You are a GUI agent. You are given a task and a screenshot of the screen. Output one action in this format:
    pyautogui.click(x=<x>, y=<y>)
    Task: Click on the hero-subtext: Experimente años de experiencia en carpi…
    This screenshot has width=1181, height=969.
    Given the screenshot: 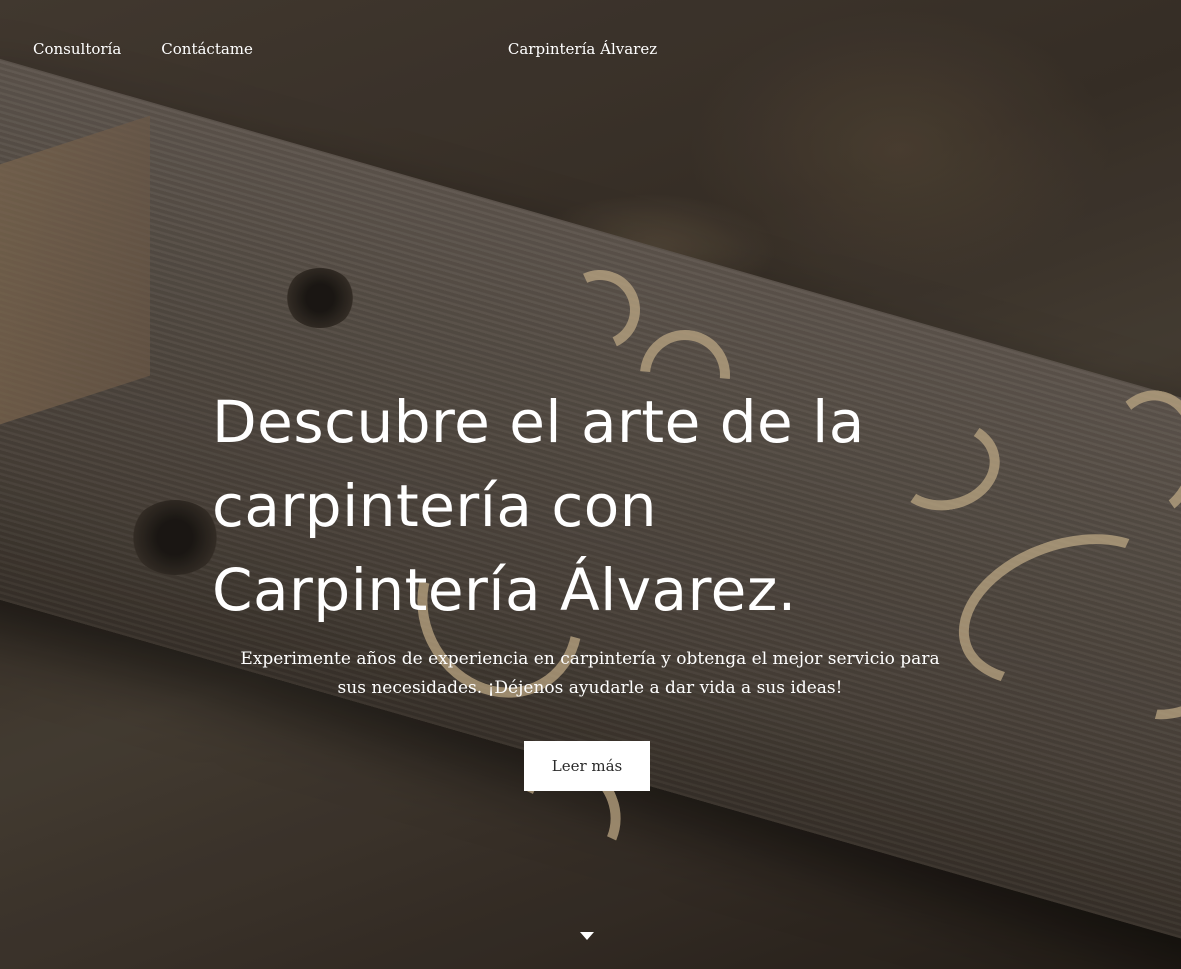 What is the action you would take?
    pyautogui.click(x=590, y=673)
    